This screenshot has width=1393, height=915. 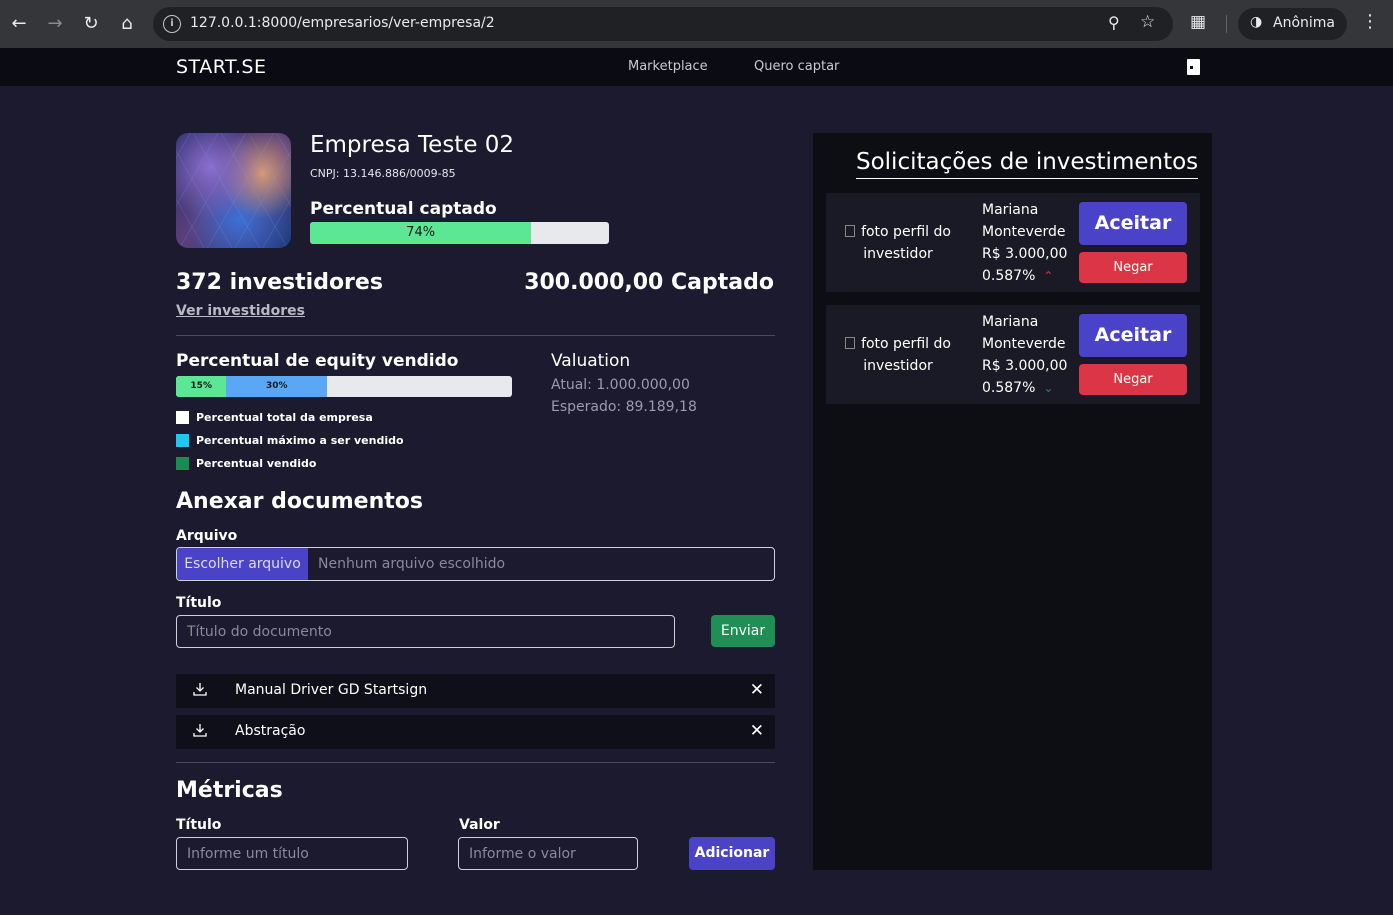 I want to click on incognito-icon: ◑, so click(x=1256, y=22).